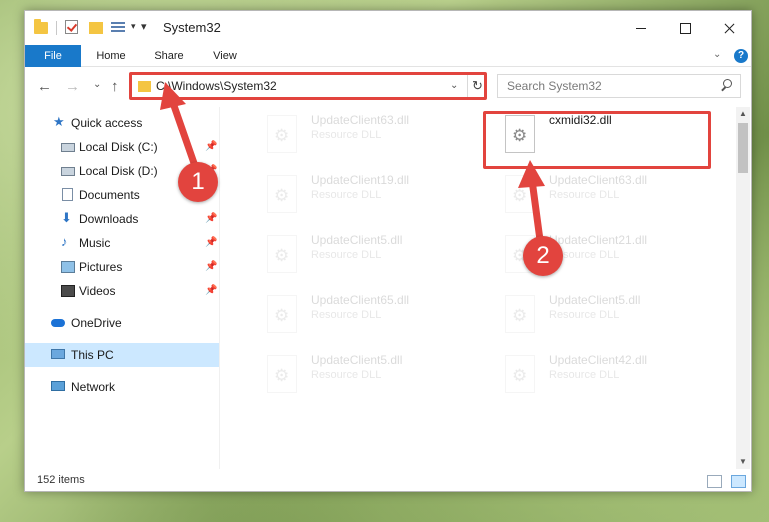 The image size is (769, 522). Describe the element at coordinates (388, 56) in the screenshot. I see `ribbon: File Home Share View ⌄ ?` at that location.